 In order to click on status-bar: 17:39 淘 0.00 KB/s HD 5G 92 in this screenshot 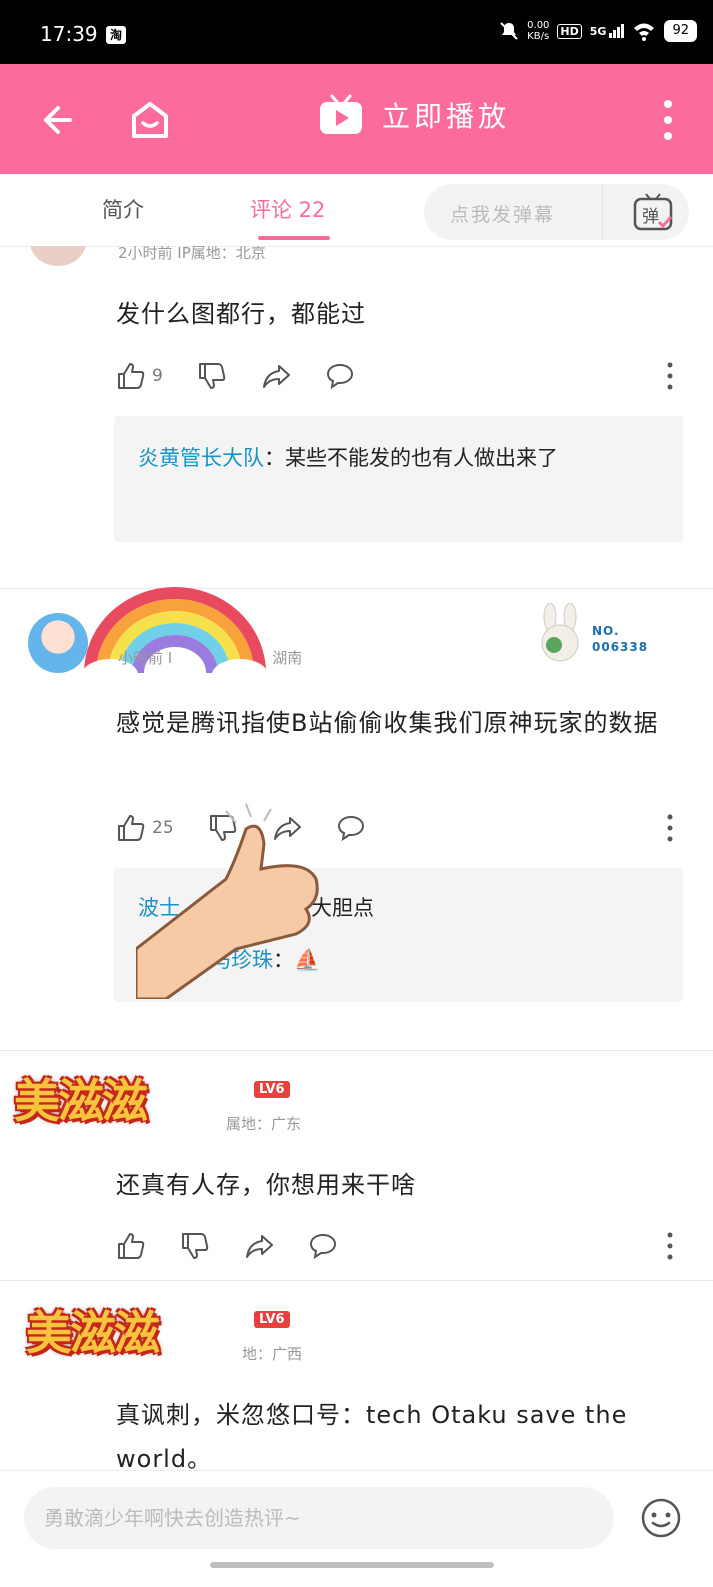, I will do `click(356, 32)`.